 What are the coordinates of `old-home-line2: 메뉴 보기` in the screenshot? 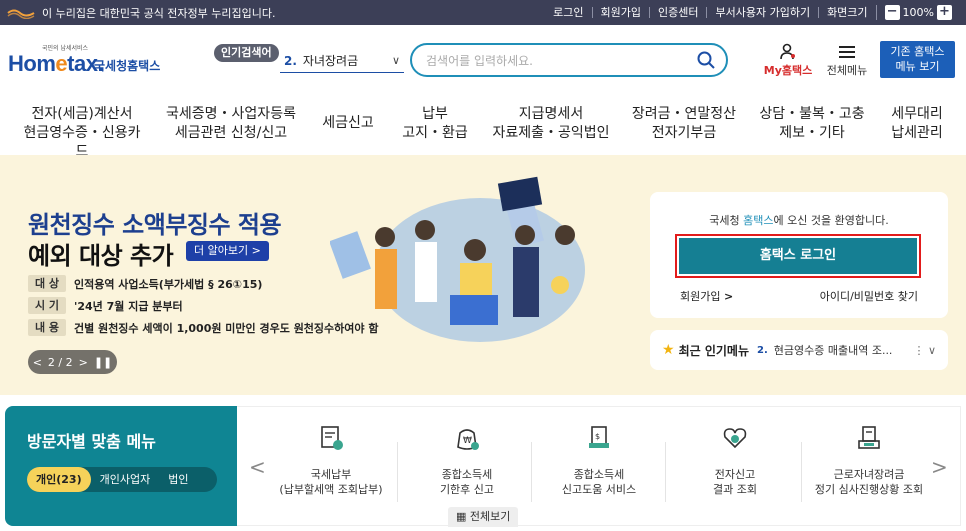 It's located at (917, 66).